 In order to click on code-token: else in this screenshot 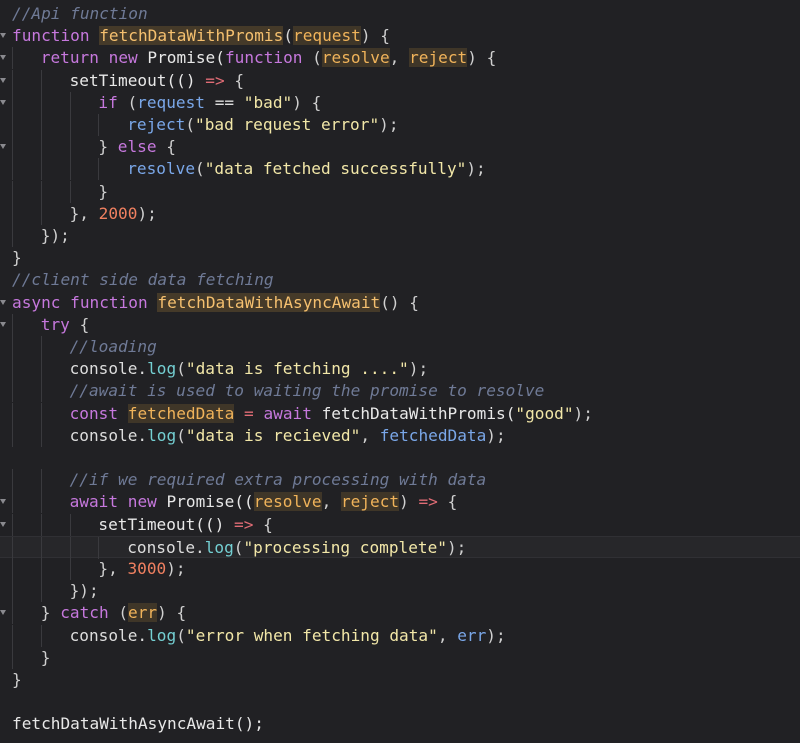, I will do `click(137, 147)`.